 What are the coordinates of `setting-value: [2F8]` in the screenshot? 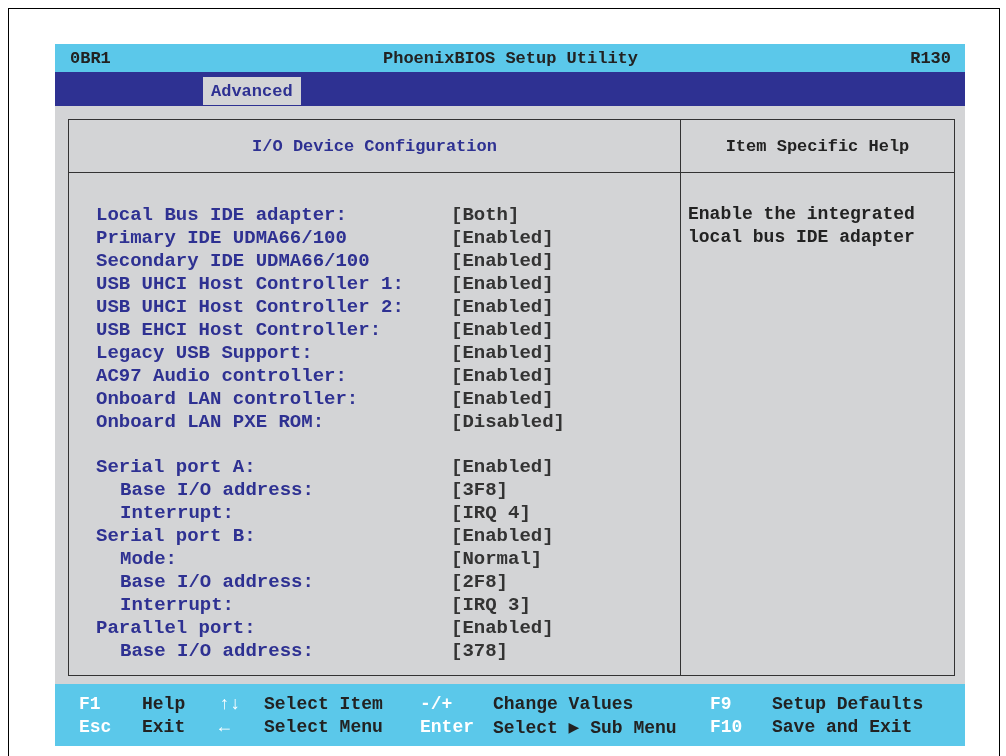 It's located at (565, 581).